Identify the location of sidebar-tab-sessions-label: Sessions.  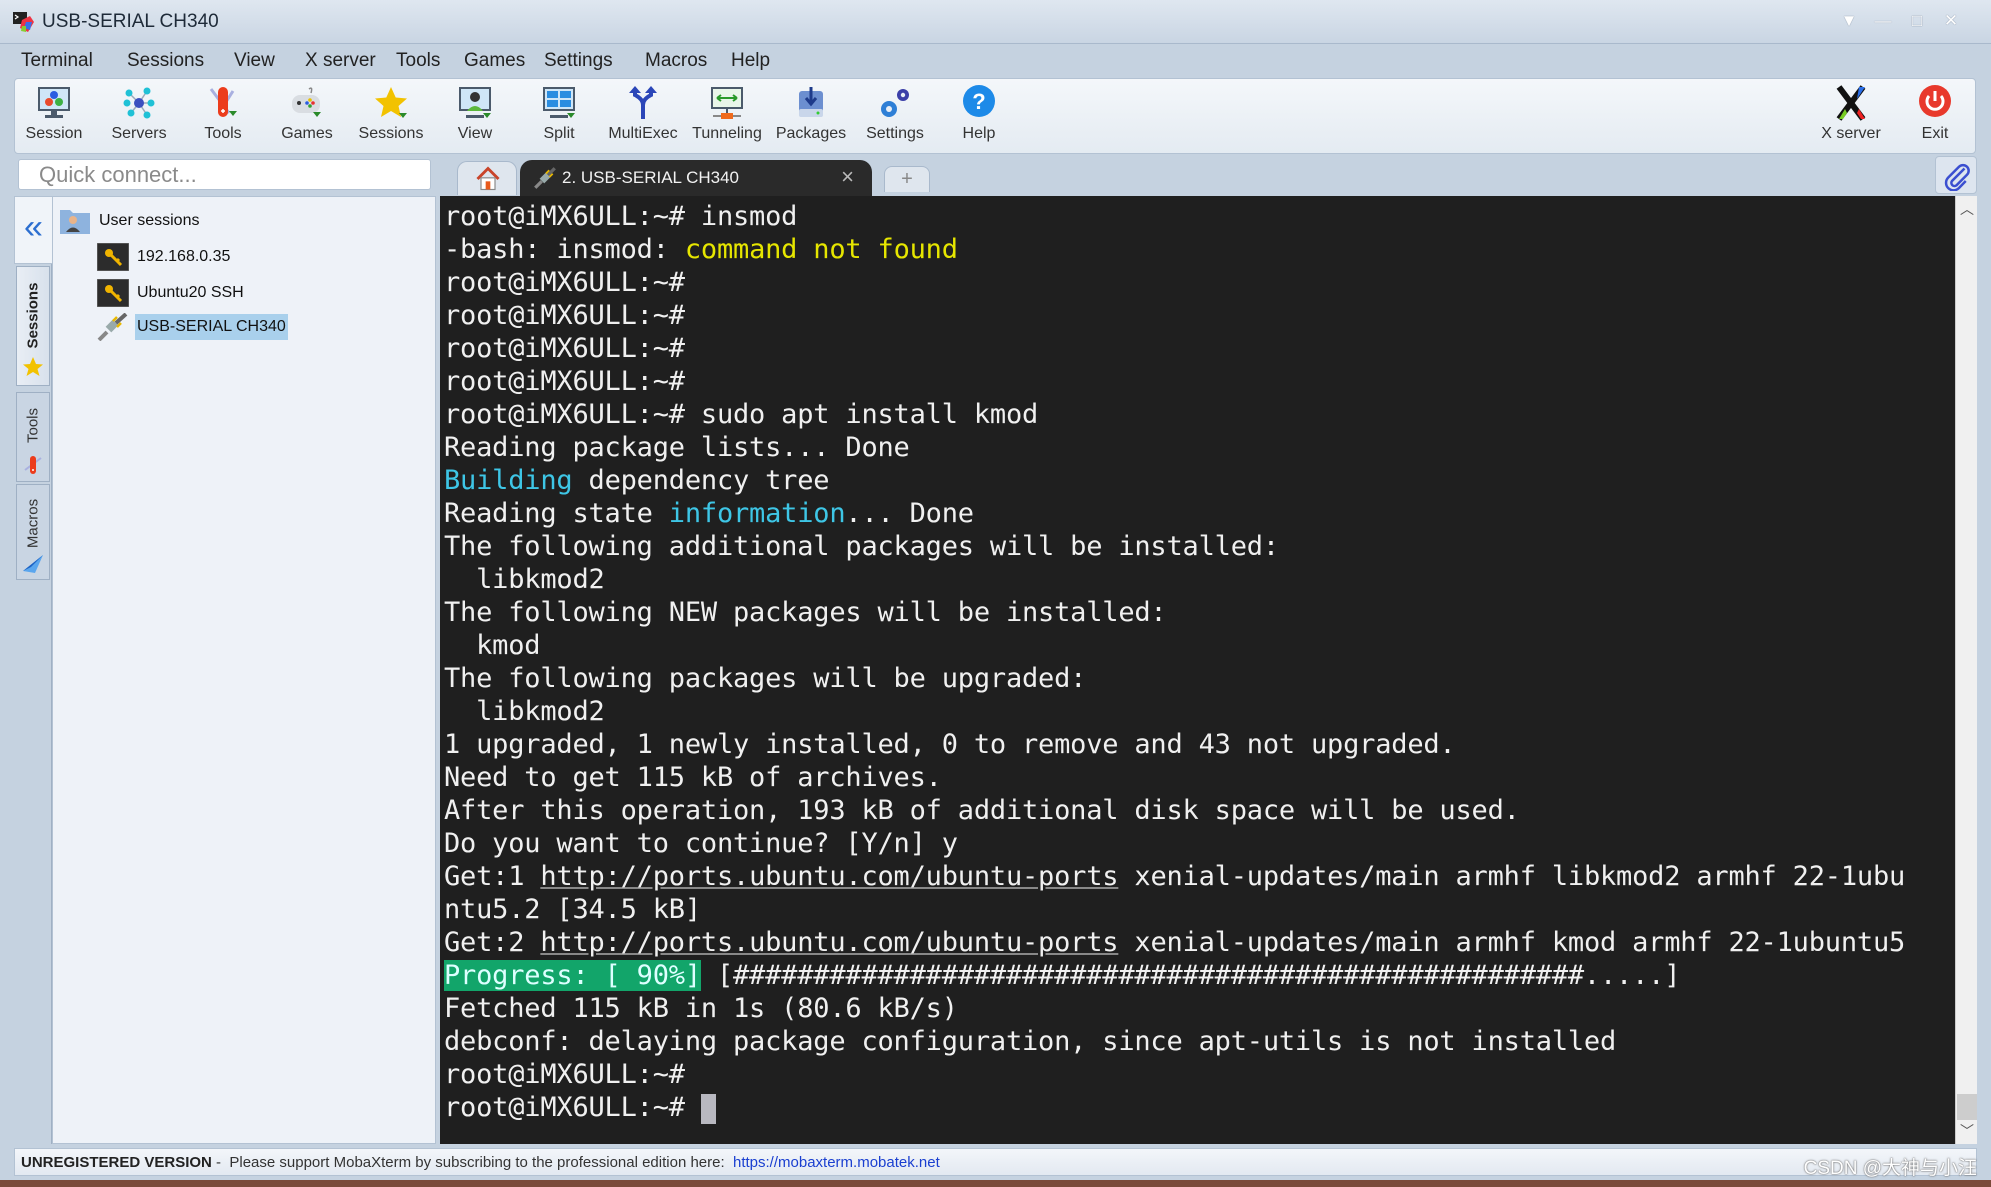
(33, 315).